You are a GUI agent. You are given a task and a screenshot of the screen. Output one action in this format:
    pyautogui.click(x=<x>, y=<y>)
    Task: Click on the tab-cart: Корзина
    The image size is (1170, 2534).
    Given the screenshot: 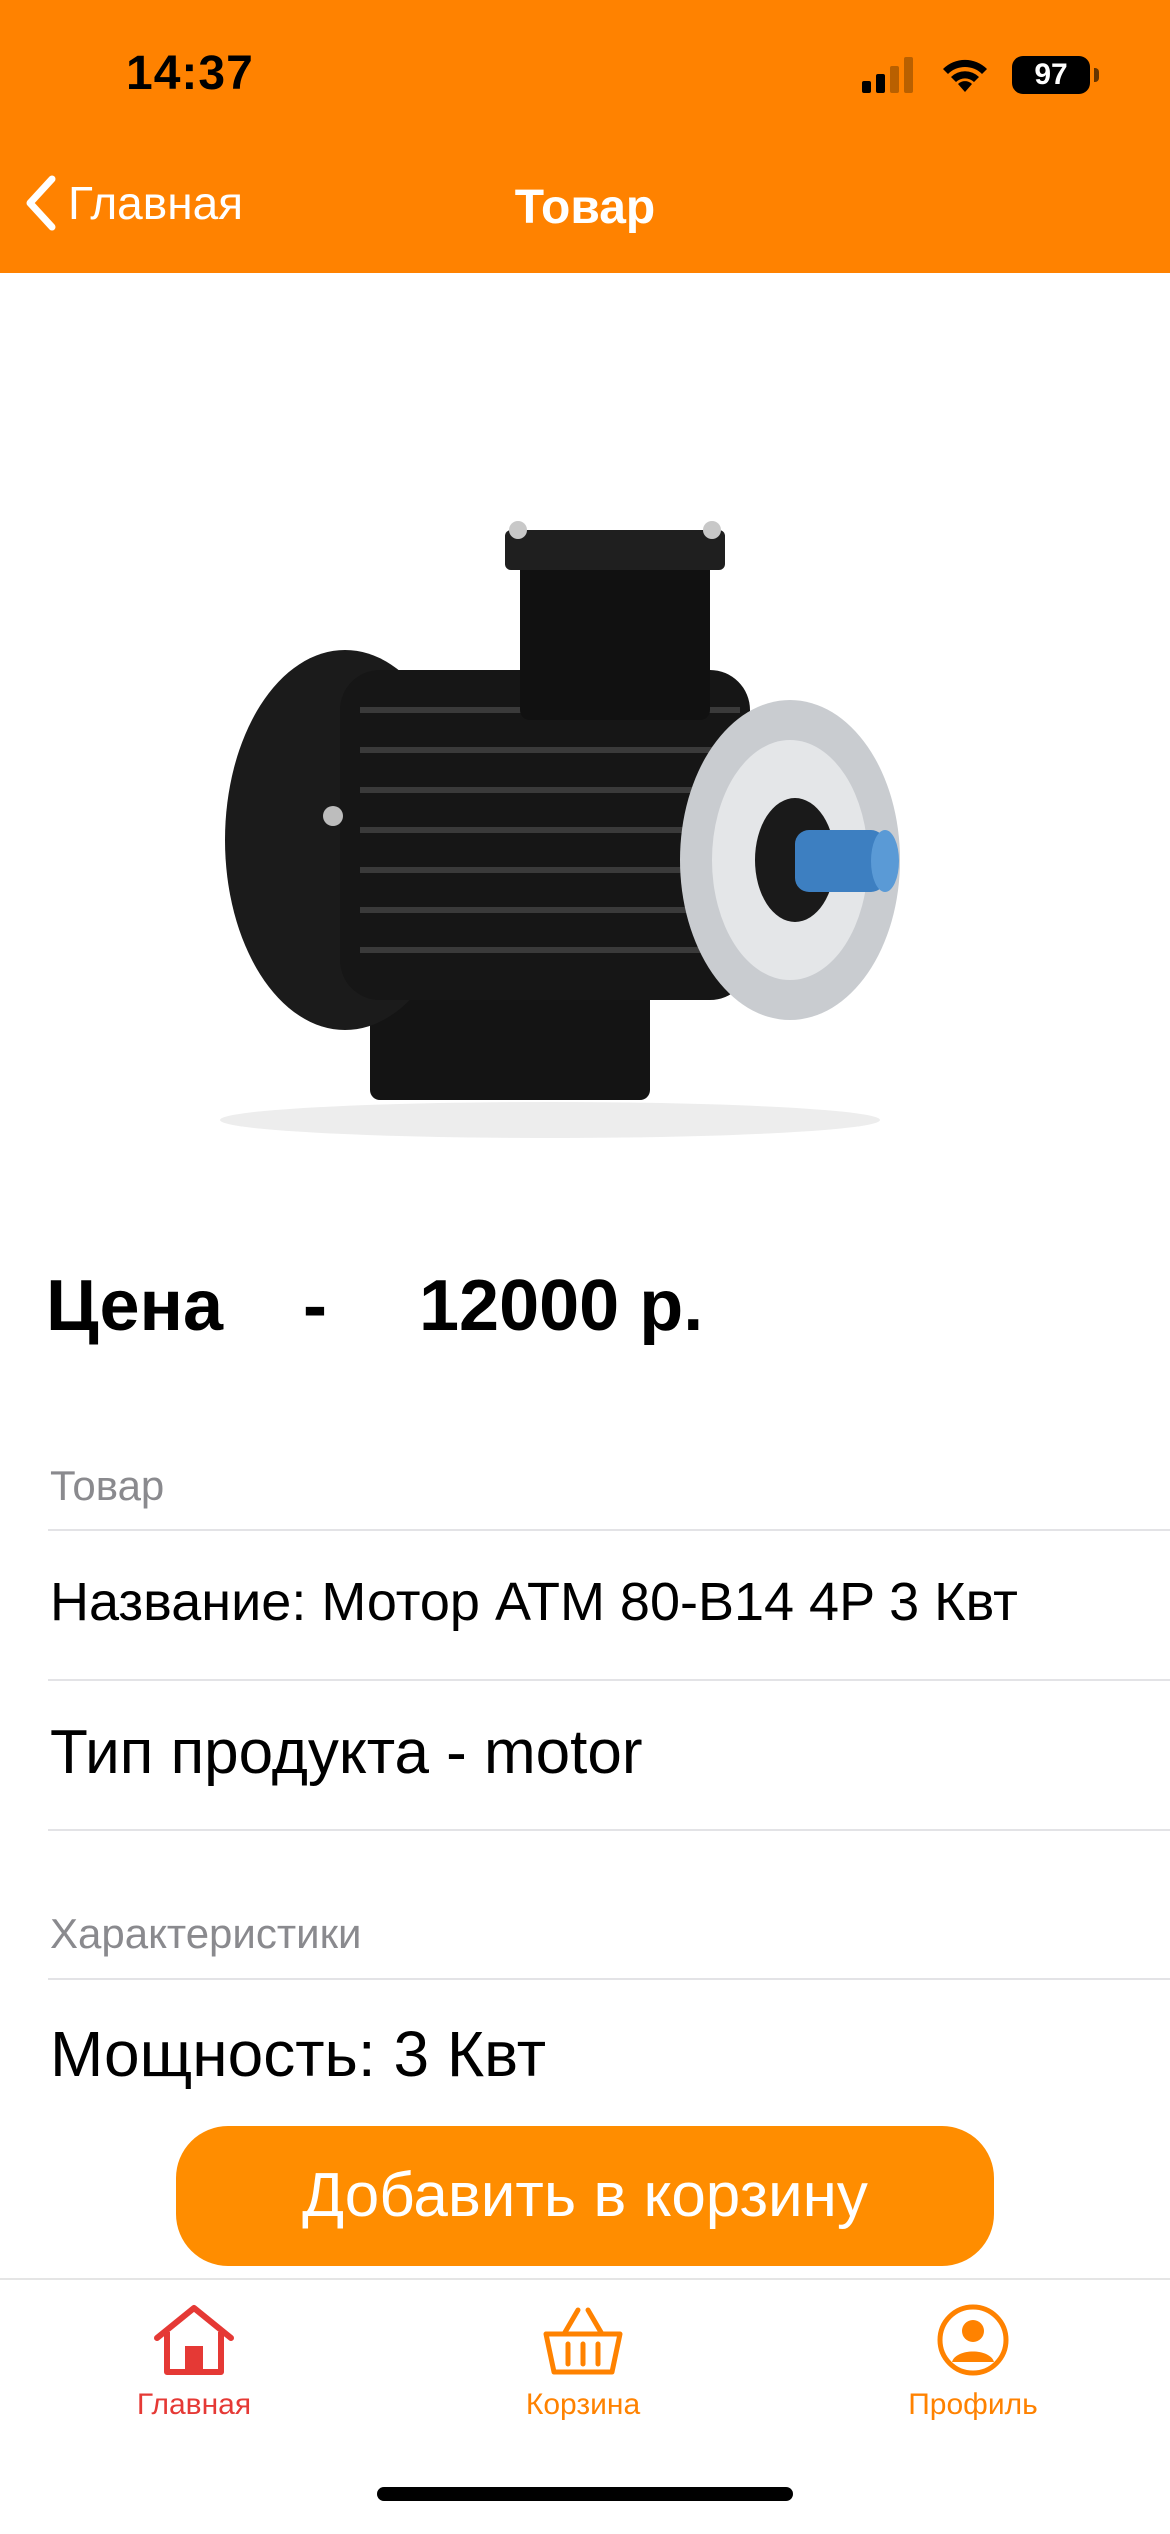 What is the action you would take?
    pyautogui.click(x=583, y=2362)
    